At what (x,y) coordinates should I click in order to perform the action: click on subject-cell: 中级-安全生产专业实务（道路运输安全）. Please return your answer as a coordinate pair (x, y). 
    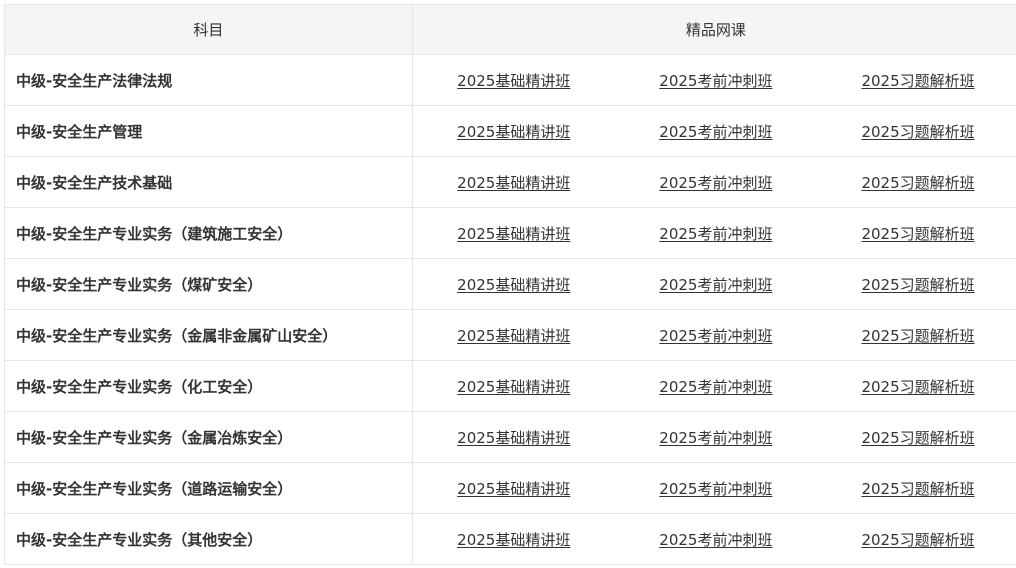
    Looking at the image, I should click on (208, 488).